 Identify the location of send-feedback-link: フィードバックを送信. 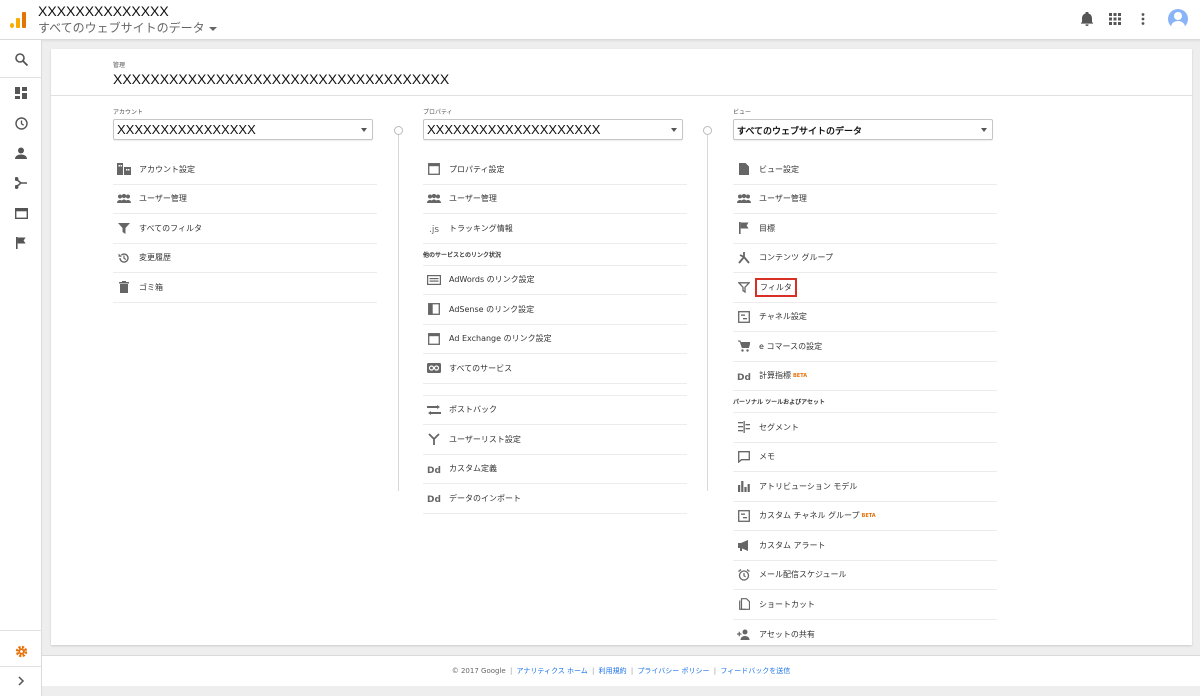
(755, 671).